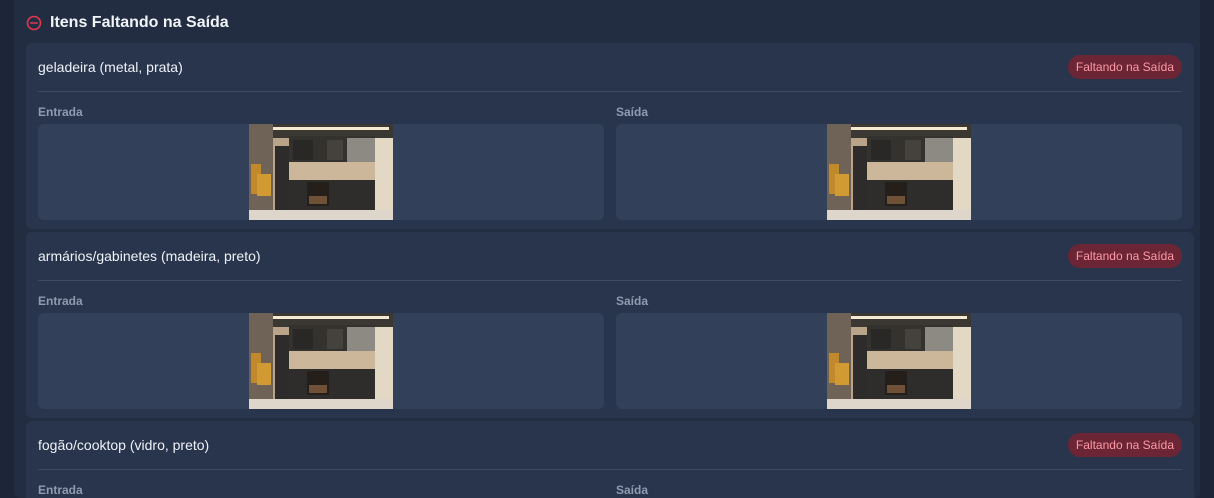 The height and width of the screenshot is (498, 1214). Describe the element at coordinates (110, 67) in the screenshot. I see `item-name: geladeira (metal, prata)` at that location.